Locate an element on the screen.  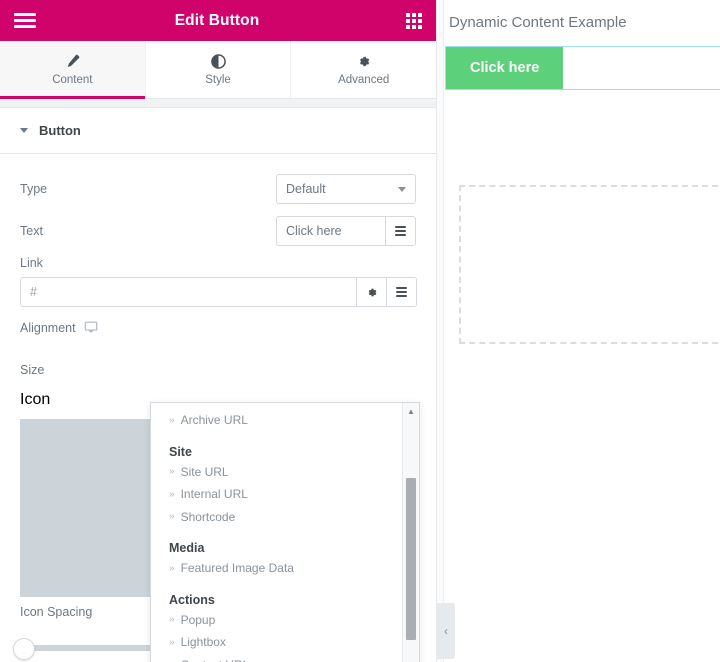
preview-left-gutter is located at coordinates (440, 331).